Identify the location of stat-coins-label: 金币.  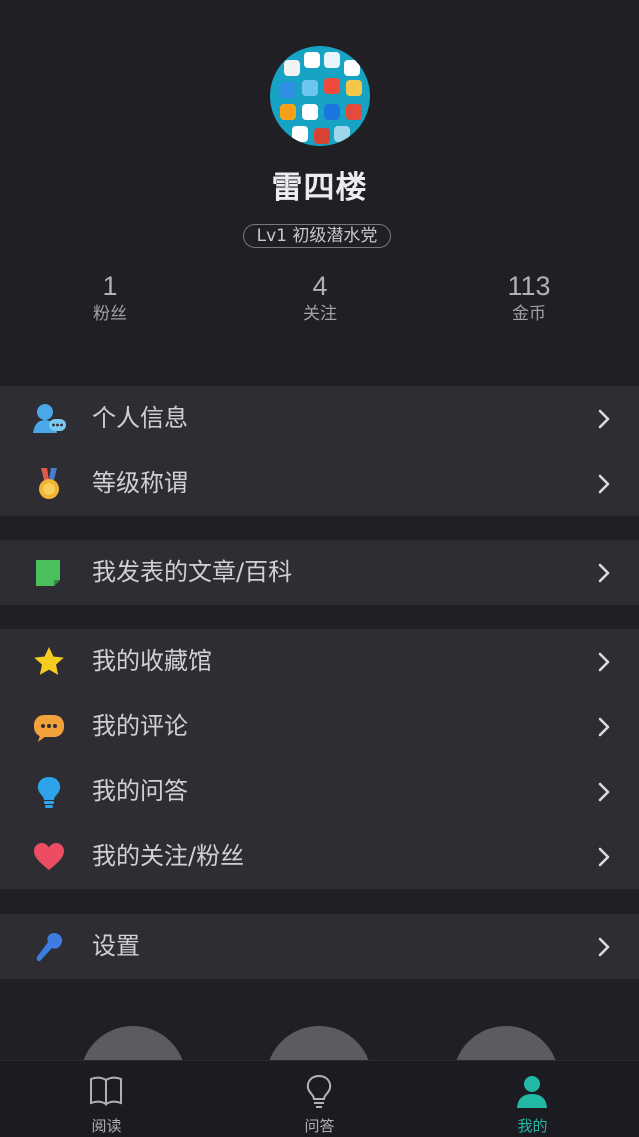
(529, 314).